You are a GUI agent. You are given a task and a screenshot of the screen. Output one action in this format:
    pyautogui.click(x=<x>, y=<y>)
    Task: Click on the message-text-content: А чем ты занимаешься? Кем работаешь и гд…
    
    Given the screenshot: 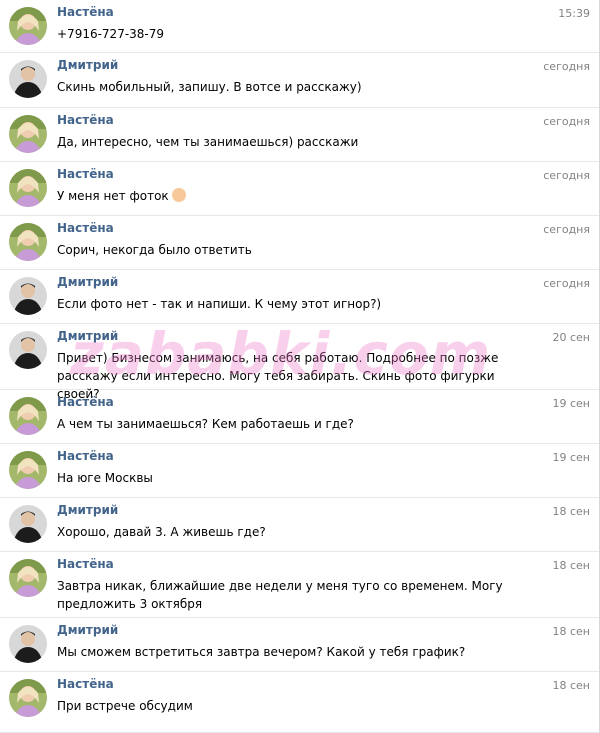 What is the action you would take?
    pyautogui.click(x=205, y=424)
    